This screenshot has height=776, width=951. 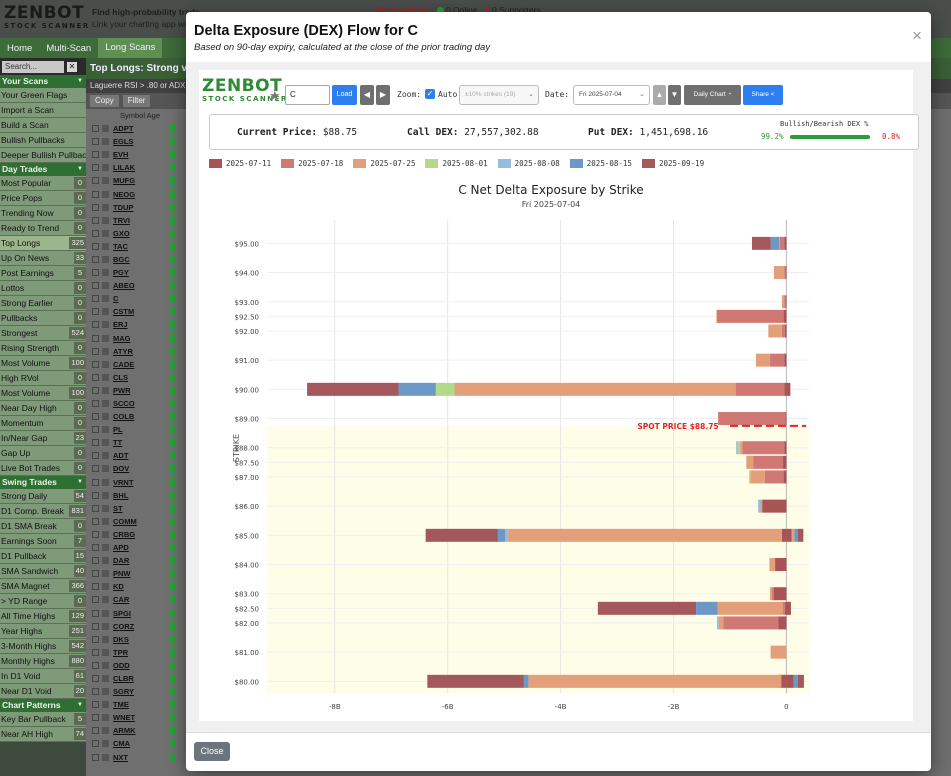 What do you see at coordinates (133, 691) in the screenshot?
I see `row-symbol: SGRY` at bounding box center [133, 691].